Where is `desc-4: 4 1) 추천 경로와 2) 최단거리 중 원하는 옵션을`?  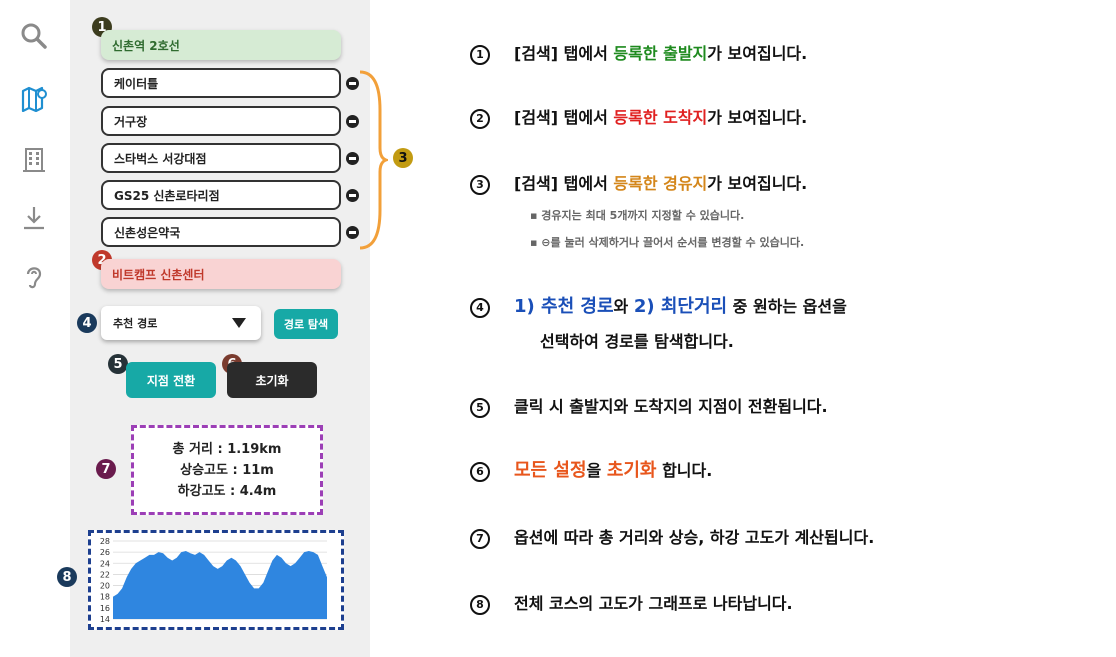 desc-4: 4 1) 추천 경로와 2) 최단거리 중 원하는 옵션을 is located at coordinates (658, 305).